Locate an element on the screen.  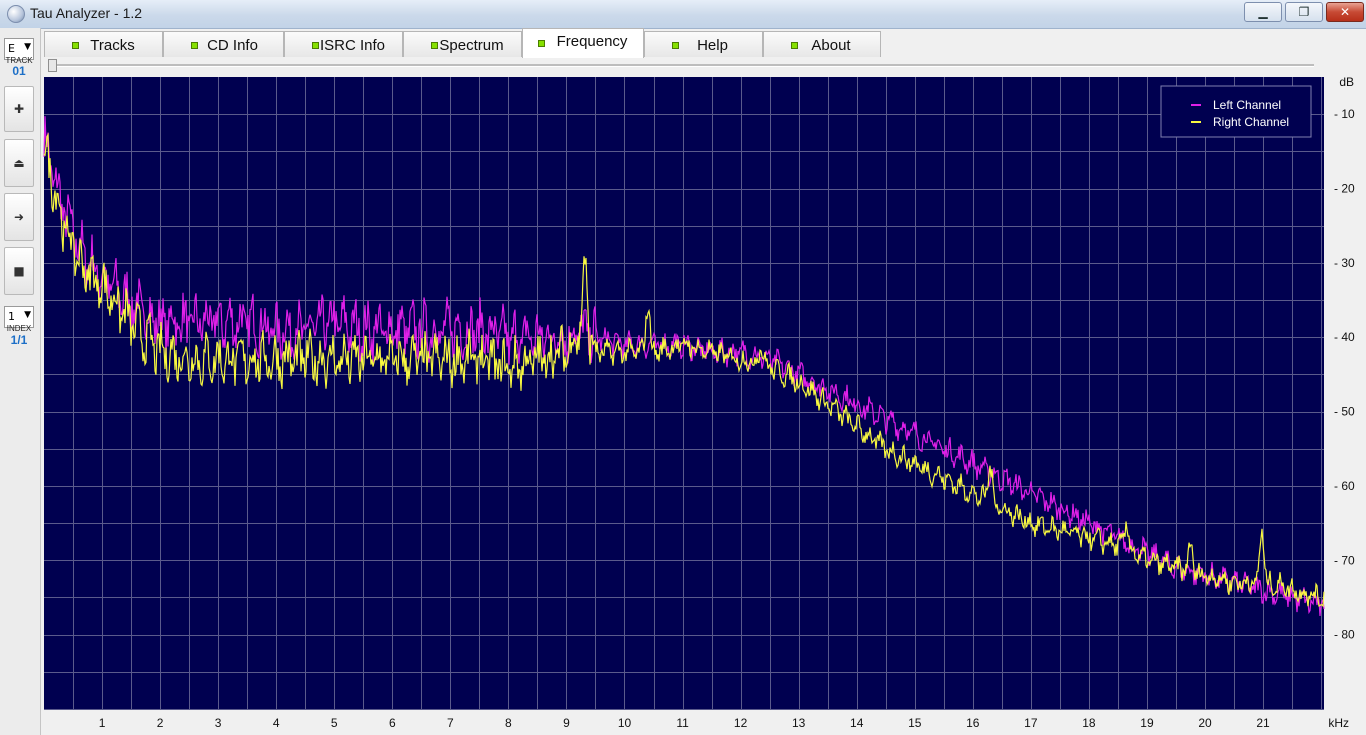
x-tick-label: 1 is located at coordinates (102, 723).